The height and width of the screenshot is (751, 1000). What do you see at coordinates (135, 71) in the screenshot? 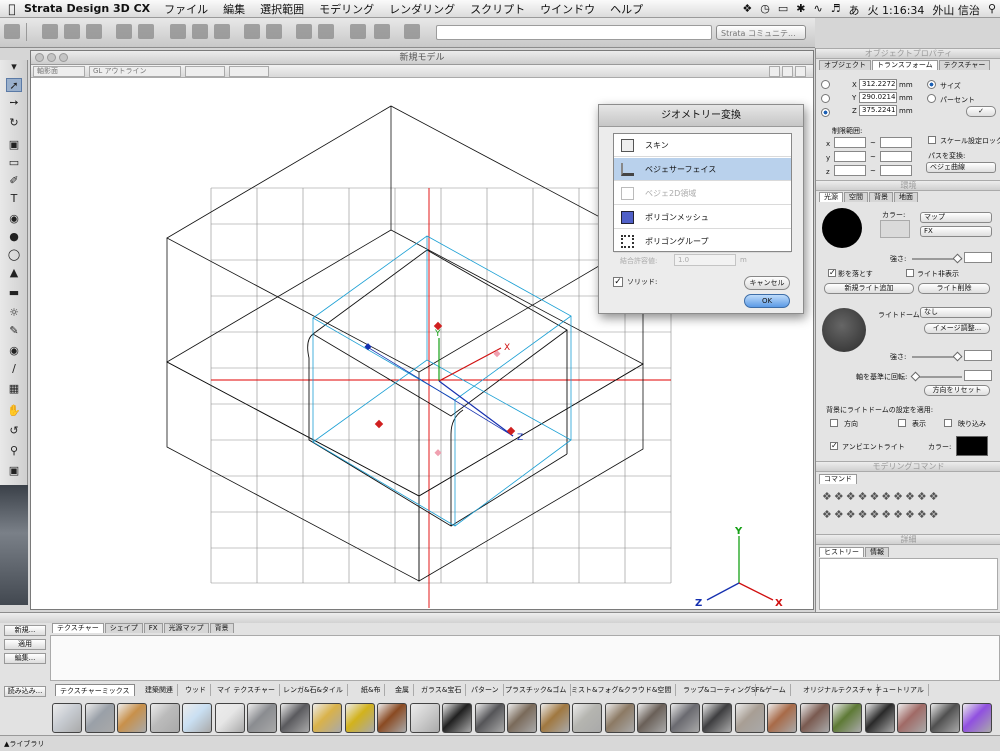
I see `render-mode-select: GL アウトライン` at bounding box center [135, 71].